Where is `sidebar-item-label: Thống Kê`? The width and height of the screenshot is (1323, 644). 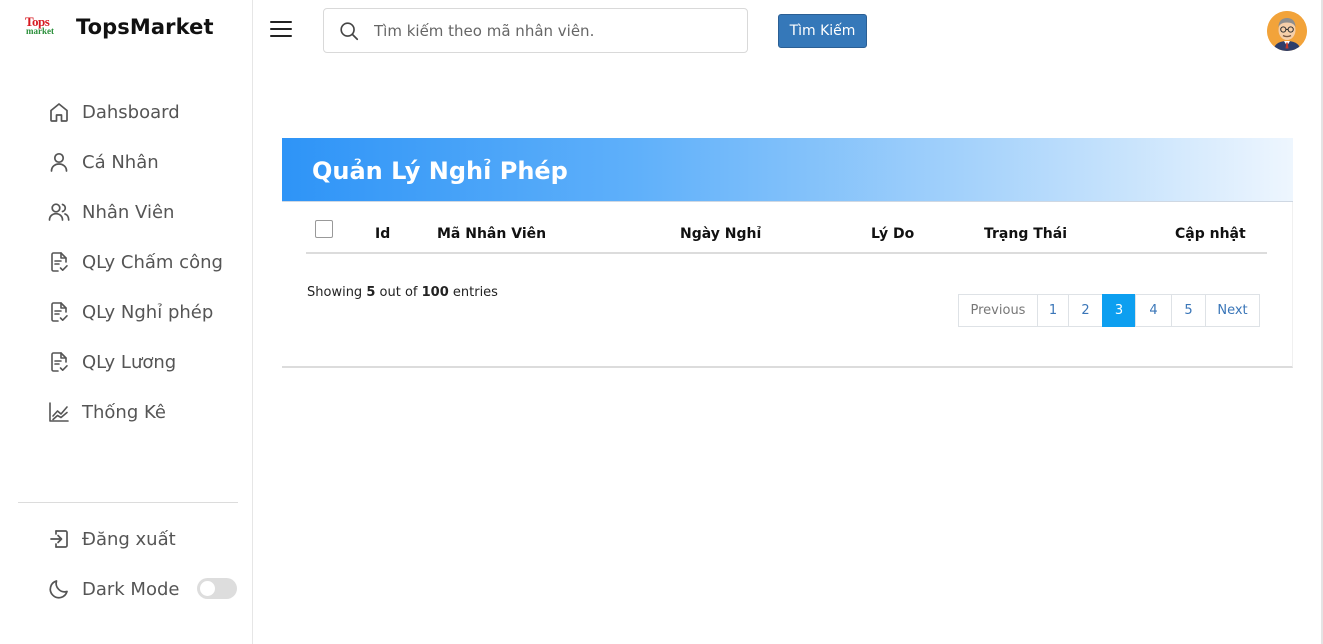 sidebar-item-label: Thống Kê is located at coordinates (124, 412).